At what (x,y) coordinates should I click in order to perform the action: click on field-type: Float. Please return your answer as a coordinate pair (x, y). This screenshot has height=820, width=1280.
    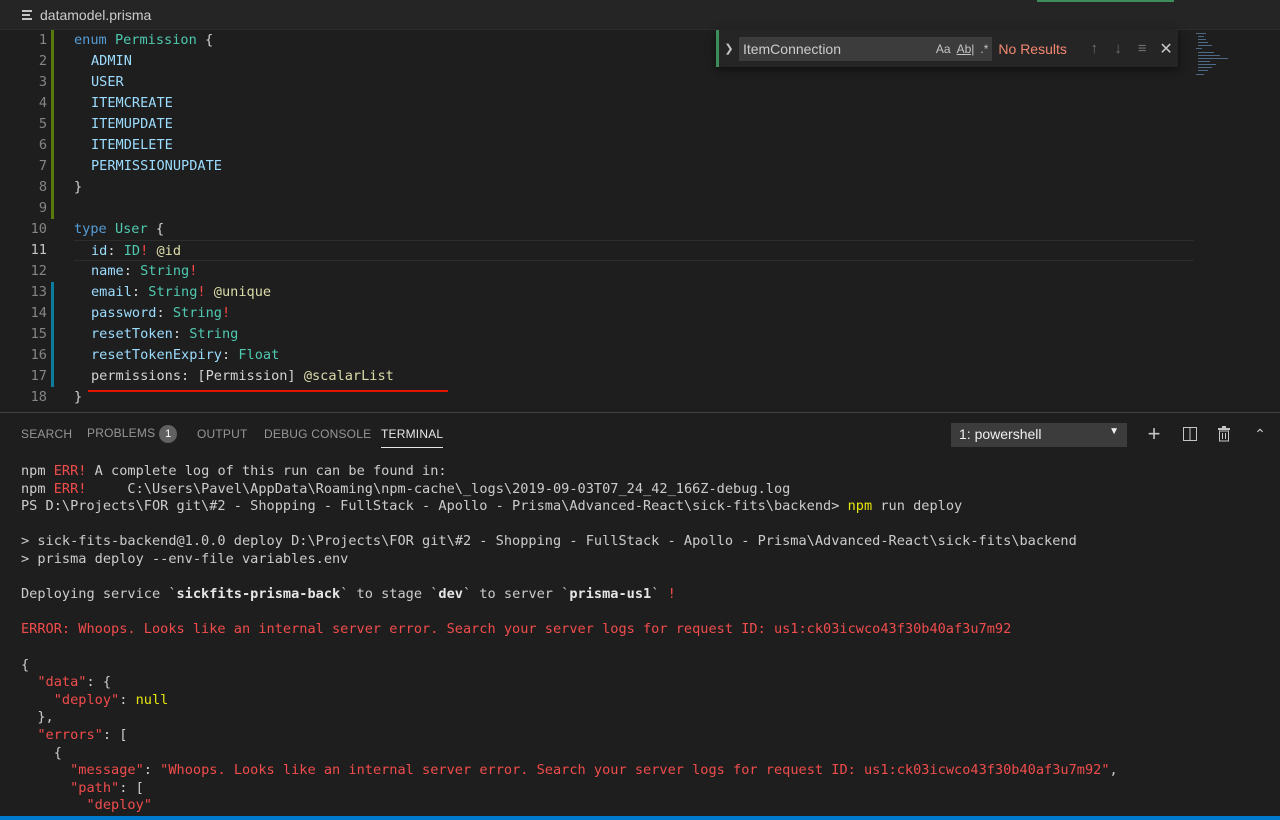
    Looking at the image, I should click on (259, 355).